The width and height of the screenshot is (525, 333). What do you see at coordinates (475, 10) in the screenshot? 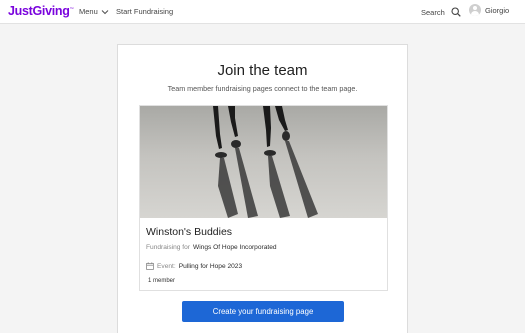
I see `user-avatar-icon` at bounding box center [475, 10].